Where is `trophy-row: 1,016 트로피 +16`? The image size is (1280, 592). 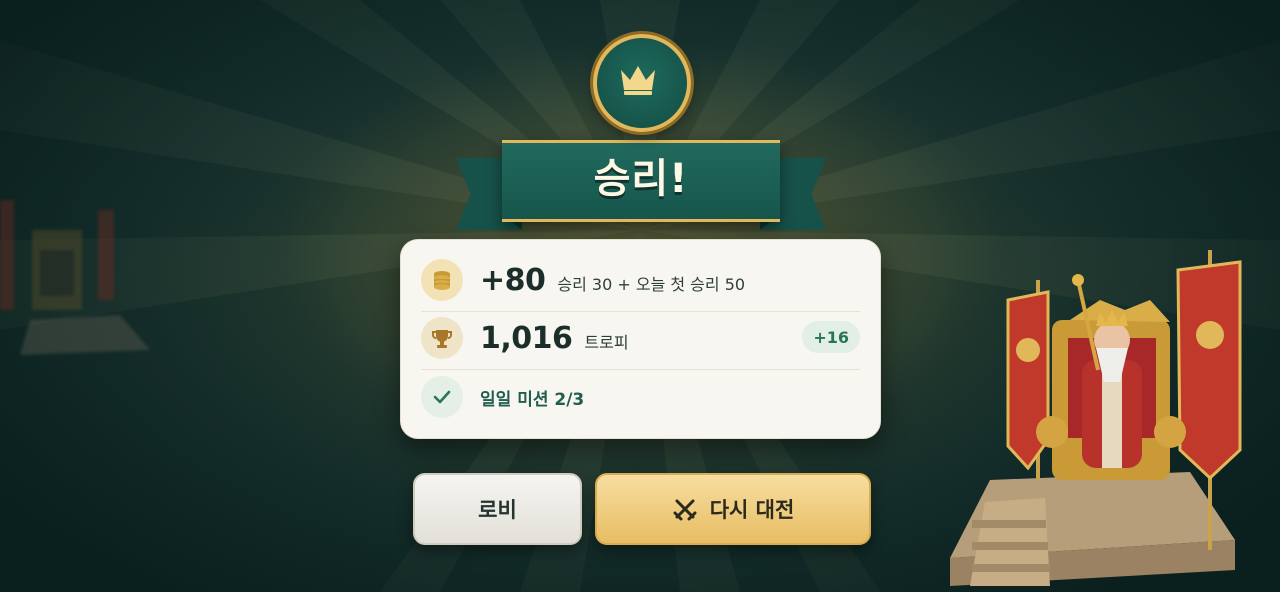 trophy-row: 1,016 트로피 +16 is located at coordinates (640, 338).